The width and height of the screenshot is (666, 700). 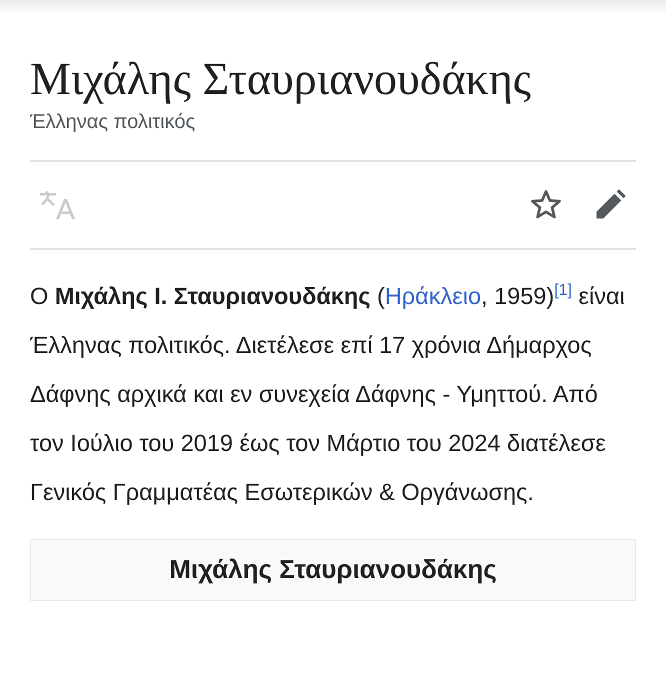 What do you see at coordinates (113, 122) in the screenshot?
I see `page-description: Έλληνας πολιτικός` at bounding box center [113, 122].